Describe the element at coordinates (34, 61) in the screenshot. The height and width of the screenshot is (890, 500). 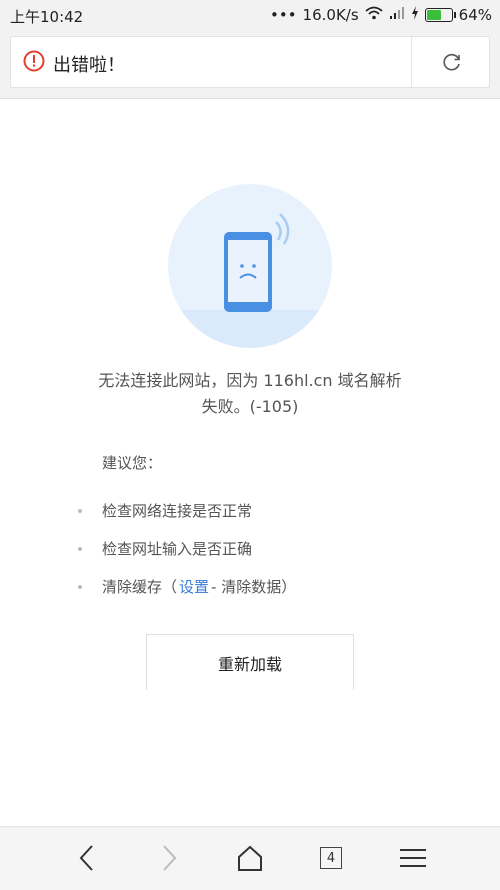
I see `error-icon` at that location.